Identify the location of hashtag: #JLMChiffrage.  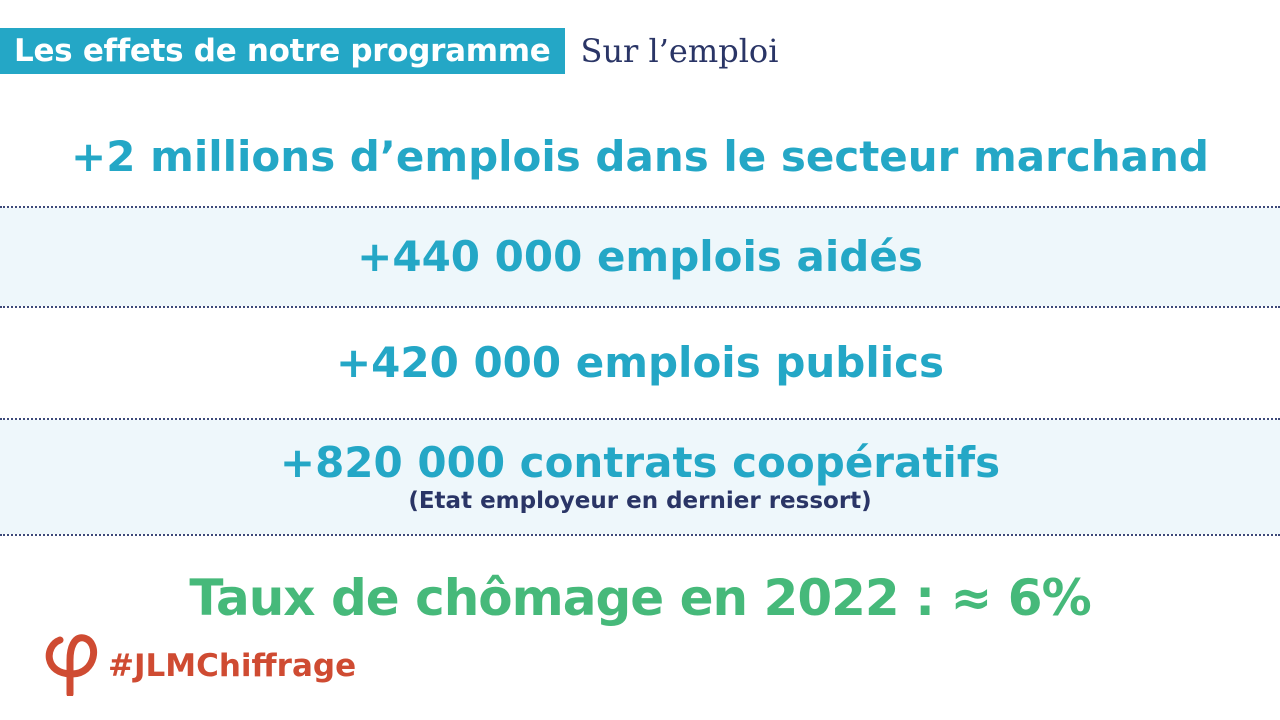
(232, 666).